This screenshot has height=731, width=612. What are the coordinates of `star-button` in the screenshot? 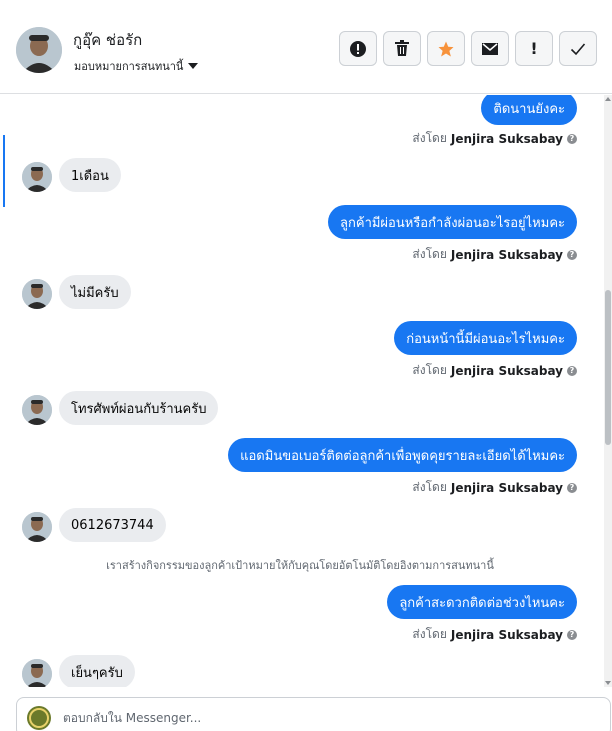 It's located at (446, 48).